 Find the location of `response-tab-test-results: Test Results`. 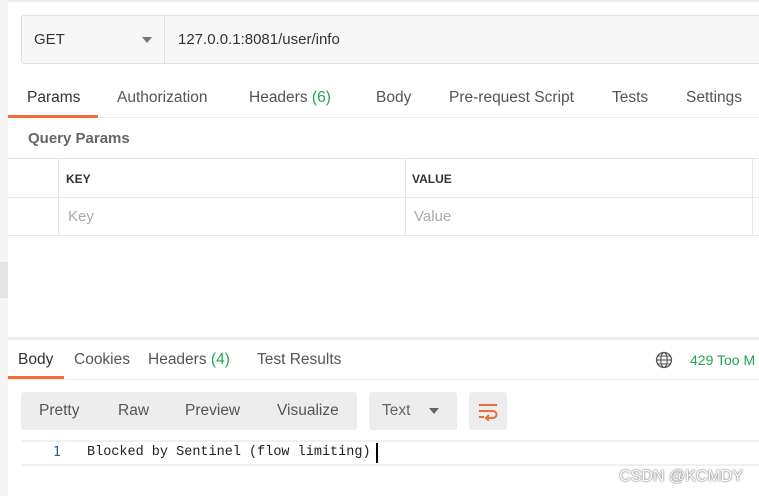

response-tab-test-results: Test Results is located at coordinates (299, 360).